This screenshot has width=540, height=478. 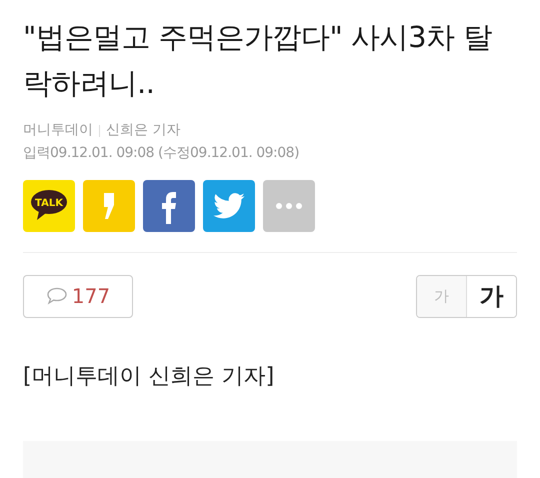 I want to click on facebook-button, so click(x=169, y=206).